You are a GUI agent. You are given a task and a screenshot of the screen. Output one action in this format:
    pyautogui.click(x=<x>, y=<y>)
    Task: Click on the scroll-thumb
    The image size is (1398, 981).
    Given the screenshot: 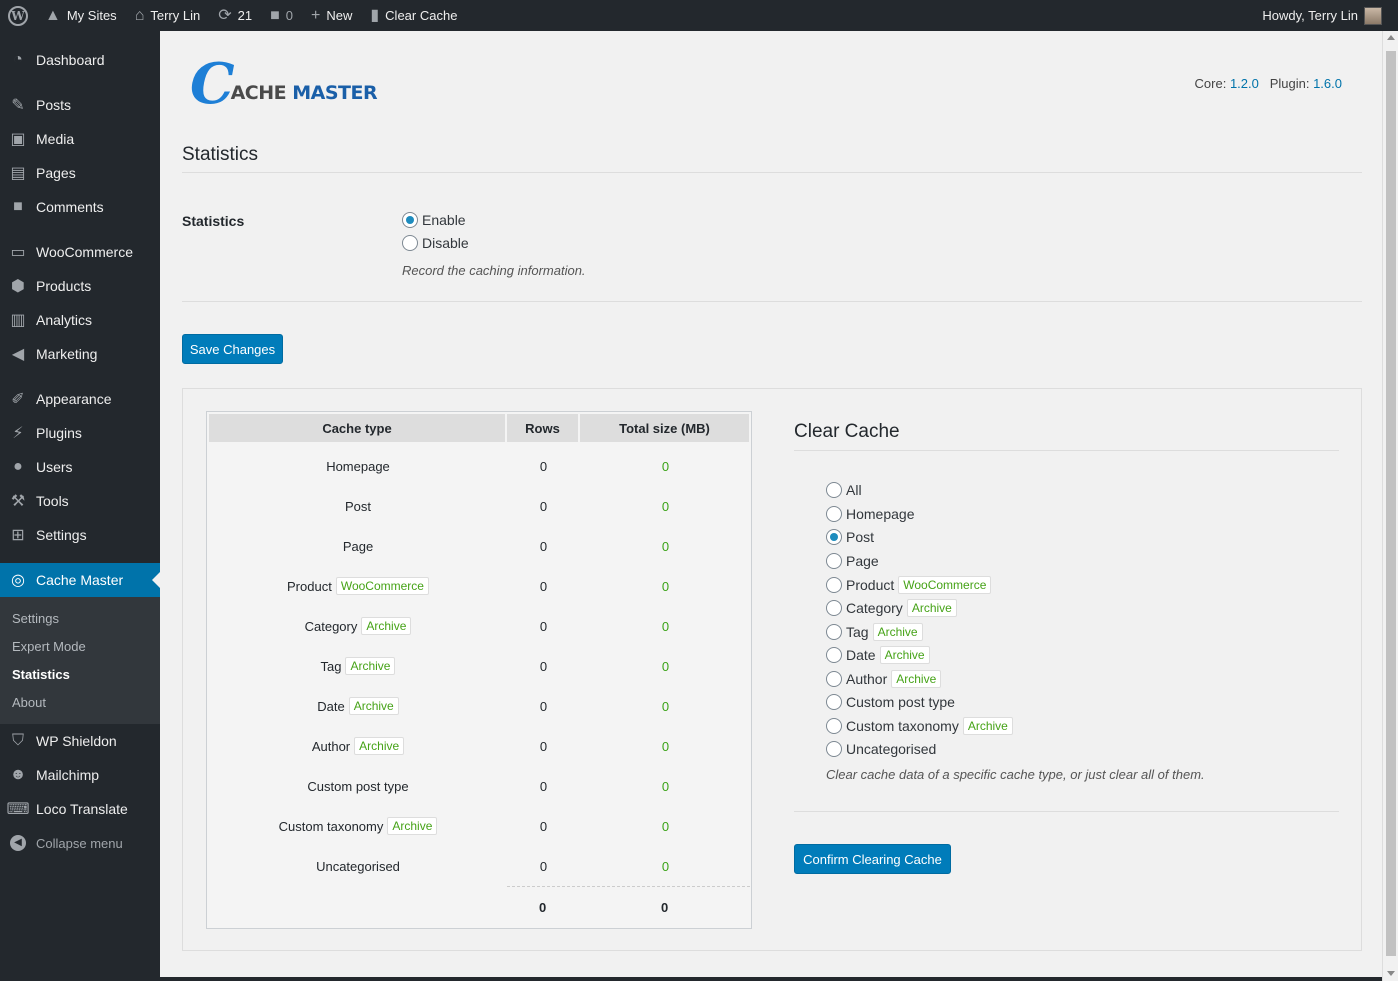 What is the action you would take?
    pyautogui.click(x=1391, y=503)
    